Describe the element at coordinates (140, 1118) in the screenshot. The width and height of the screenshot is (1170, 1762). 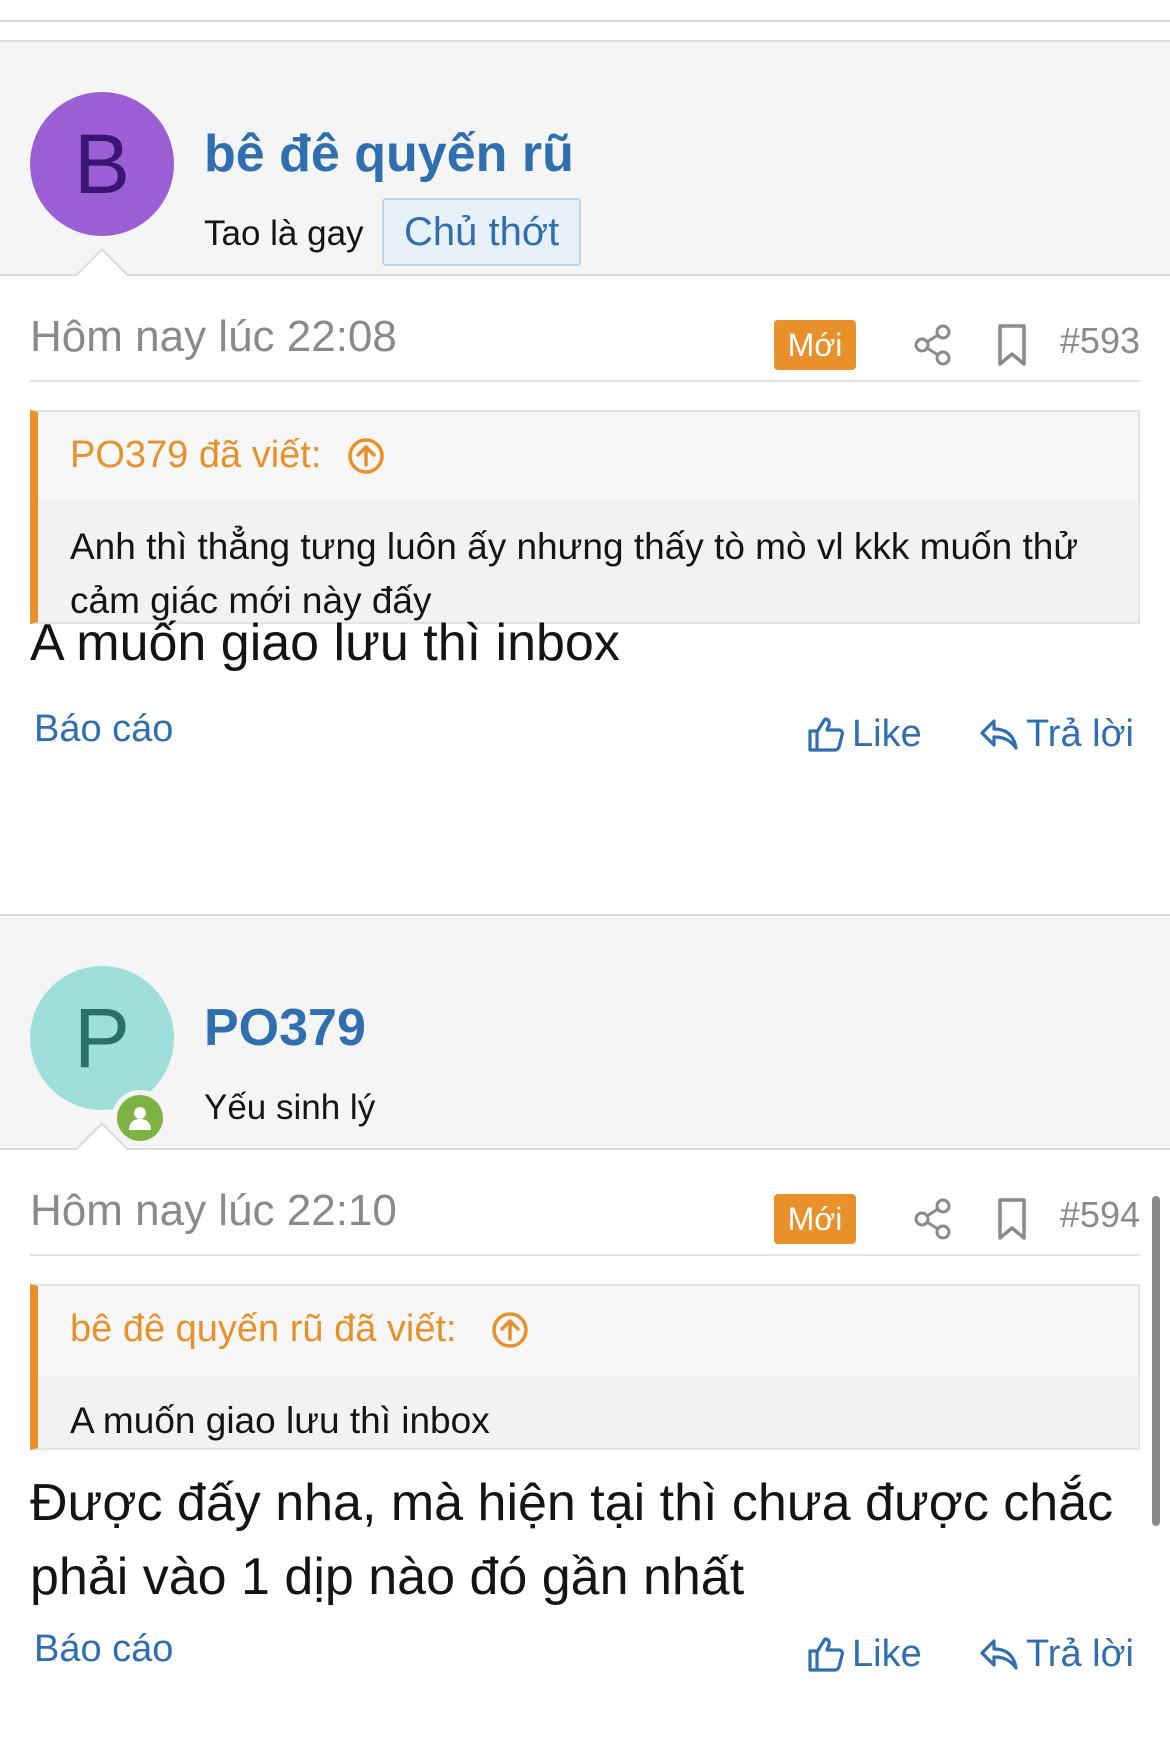
I see `user-icon` at that location.